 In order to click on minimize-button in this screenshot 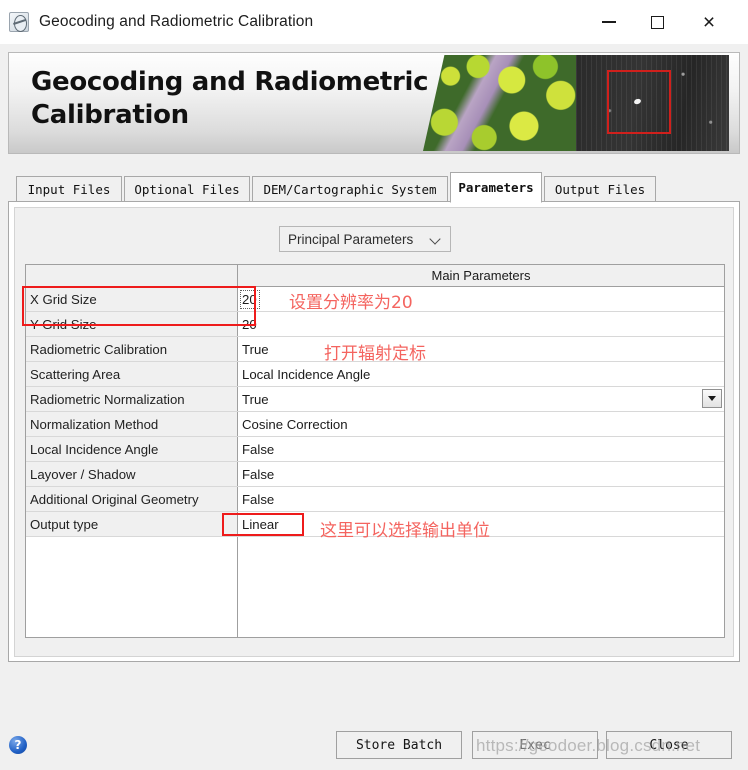, I will do `click(609, 22)`.